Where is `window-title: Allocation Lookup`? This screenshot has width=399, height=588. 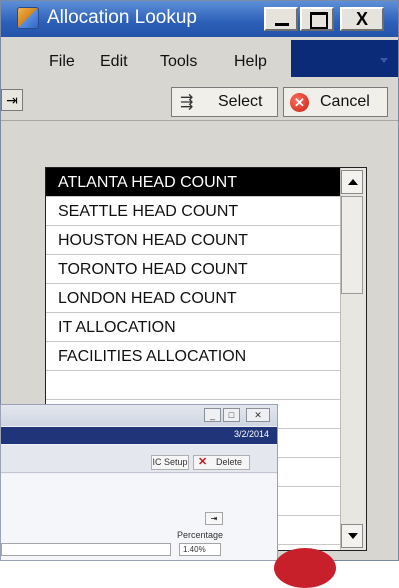 window-title: Allocation Lookup is located at coordinates (122, 17).